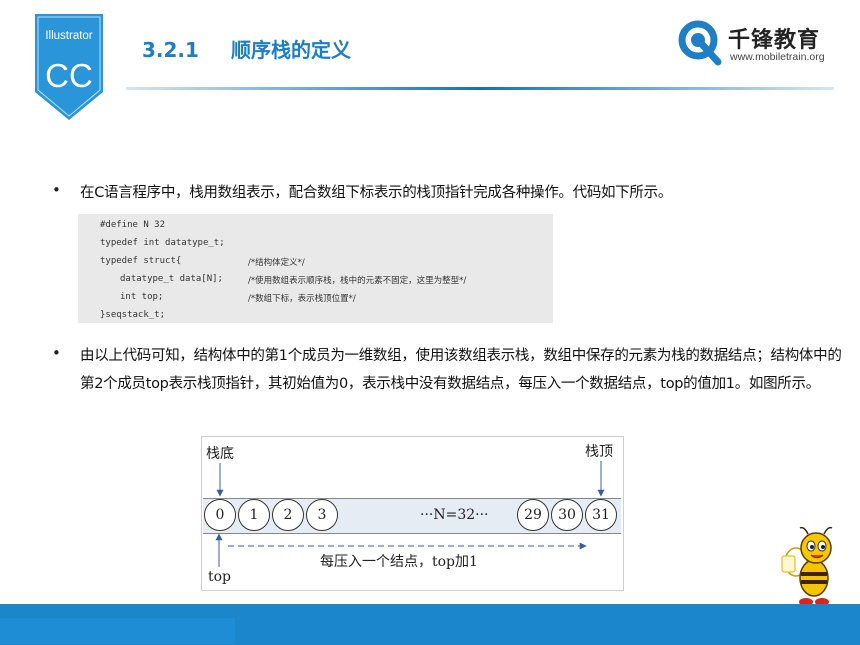 The image size is (860, 645). I want to click on push-caption: 每压入一个结点，top加1, so click(399, 562).